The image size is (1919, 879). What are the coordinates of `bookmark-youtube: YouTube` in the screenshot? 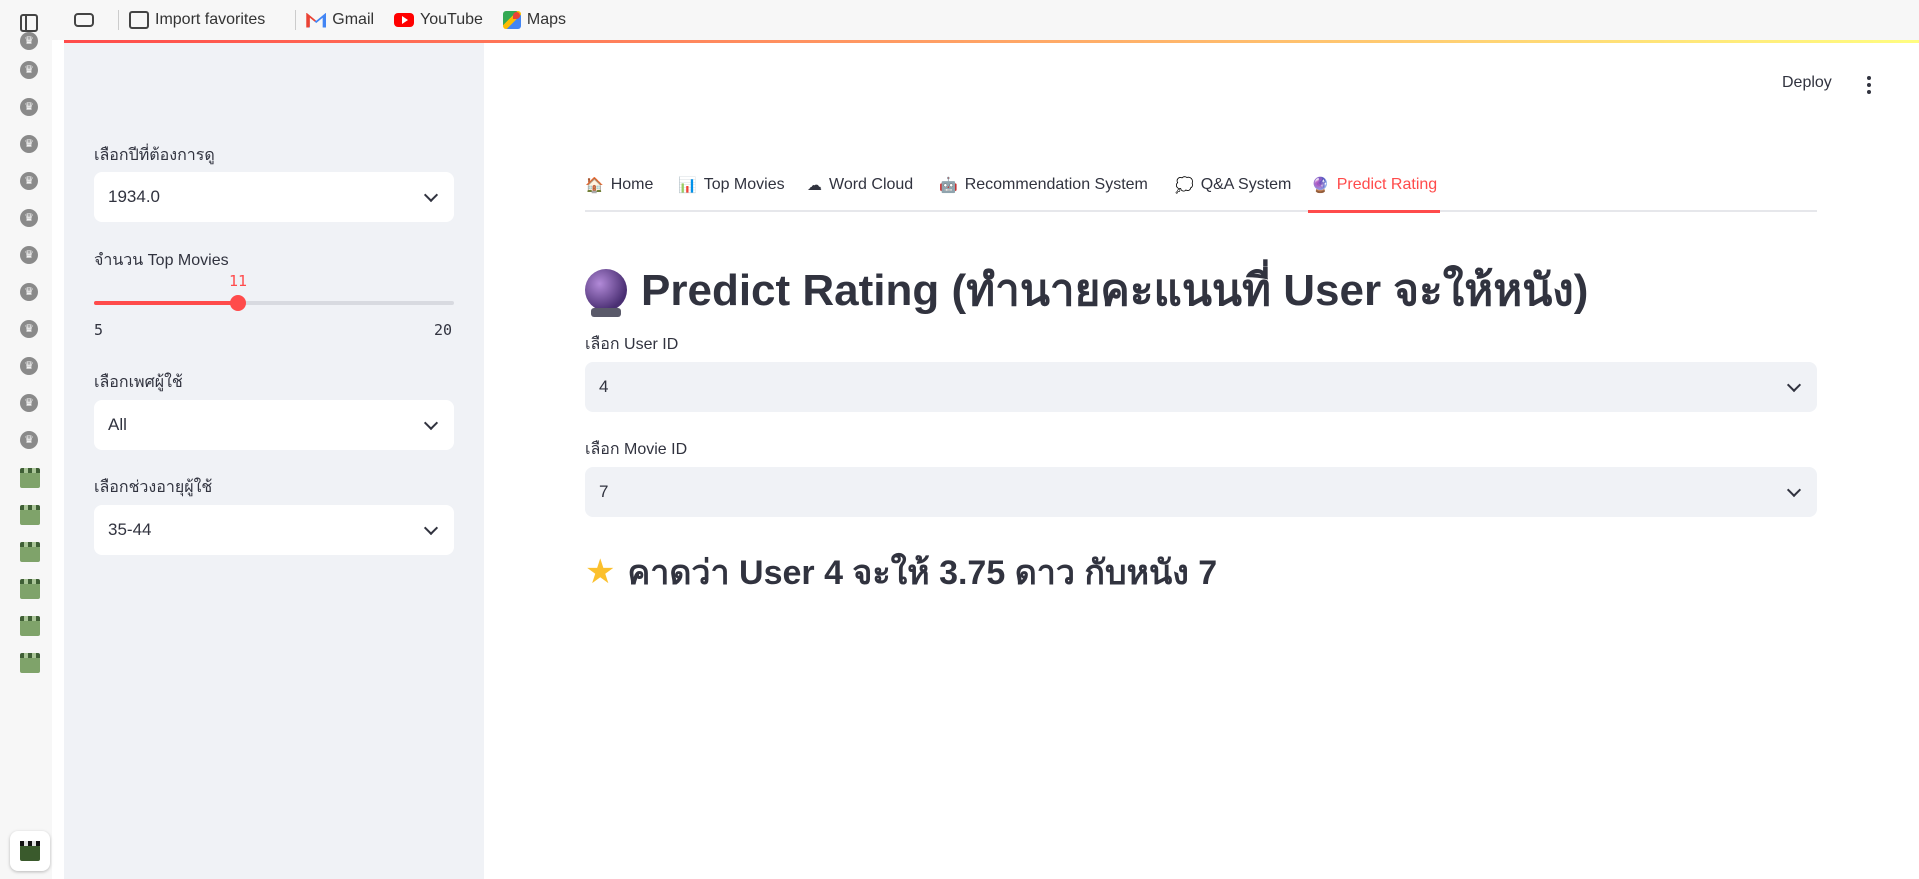 It's located at (438, 20).